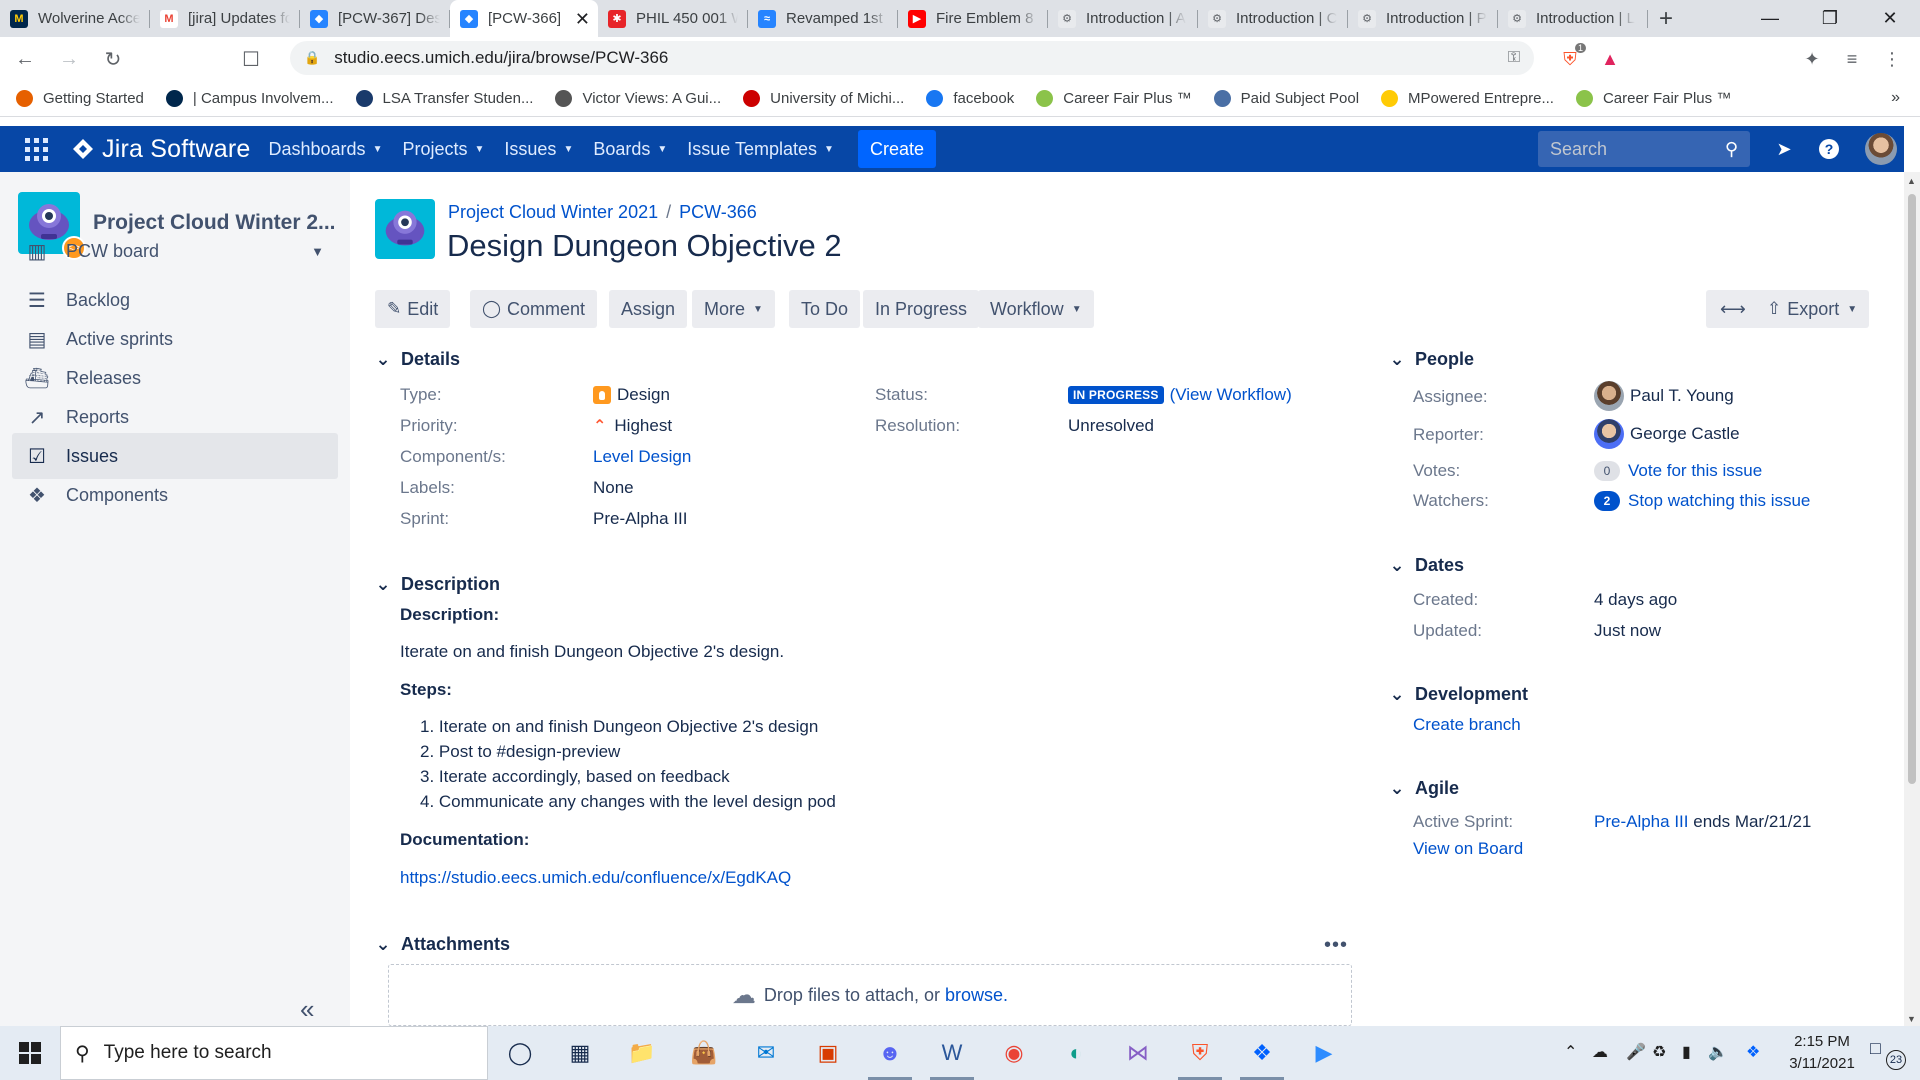  I want to click on component-link: Level Design, so click(642, 457).